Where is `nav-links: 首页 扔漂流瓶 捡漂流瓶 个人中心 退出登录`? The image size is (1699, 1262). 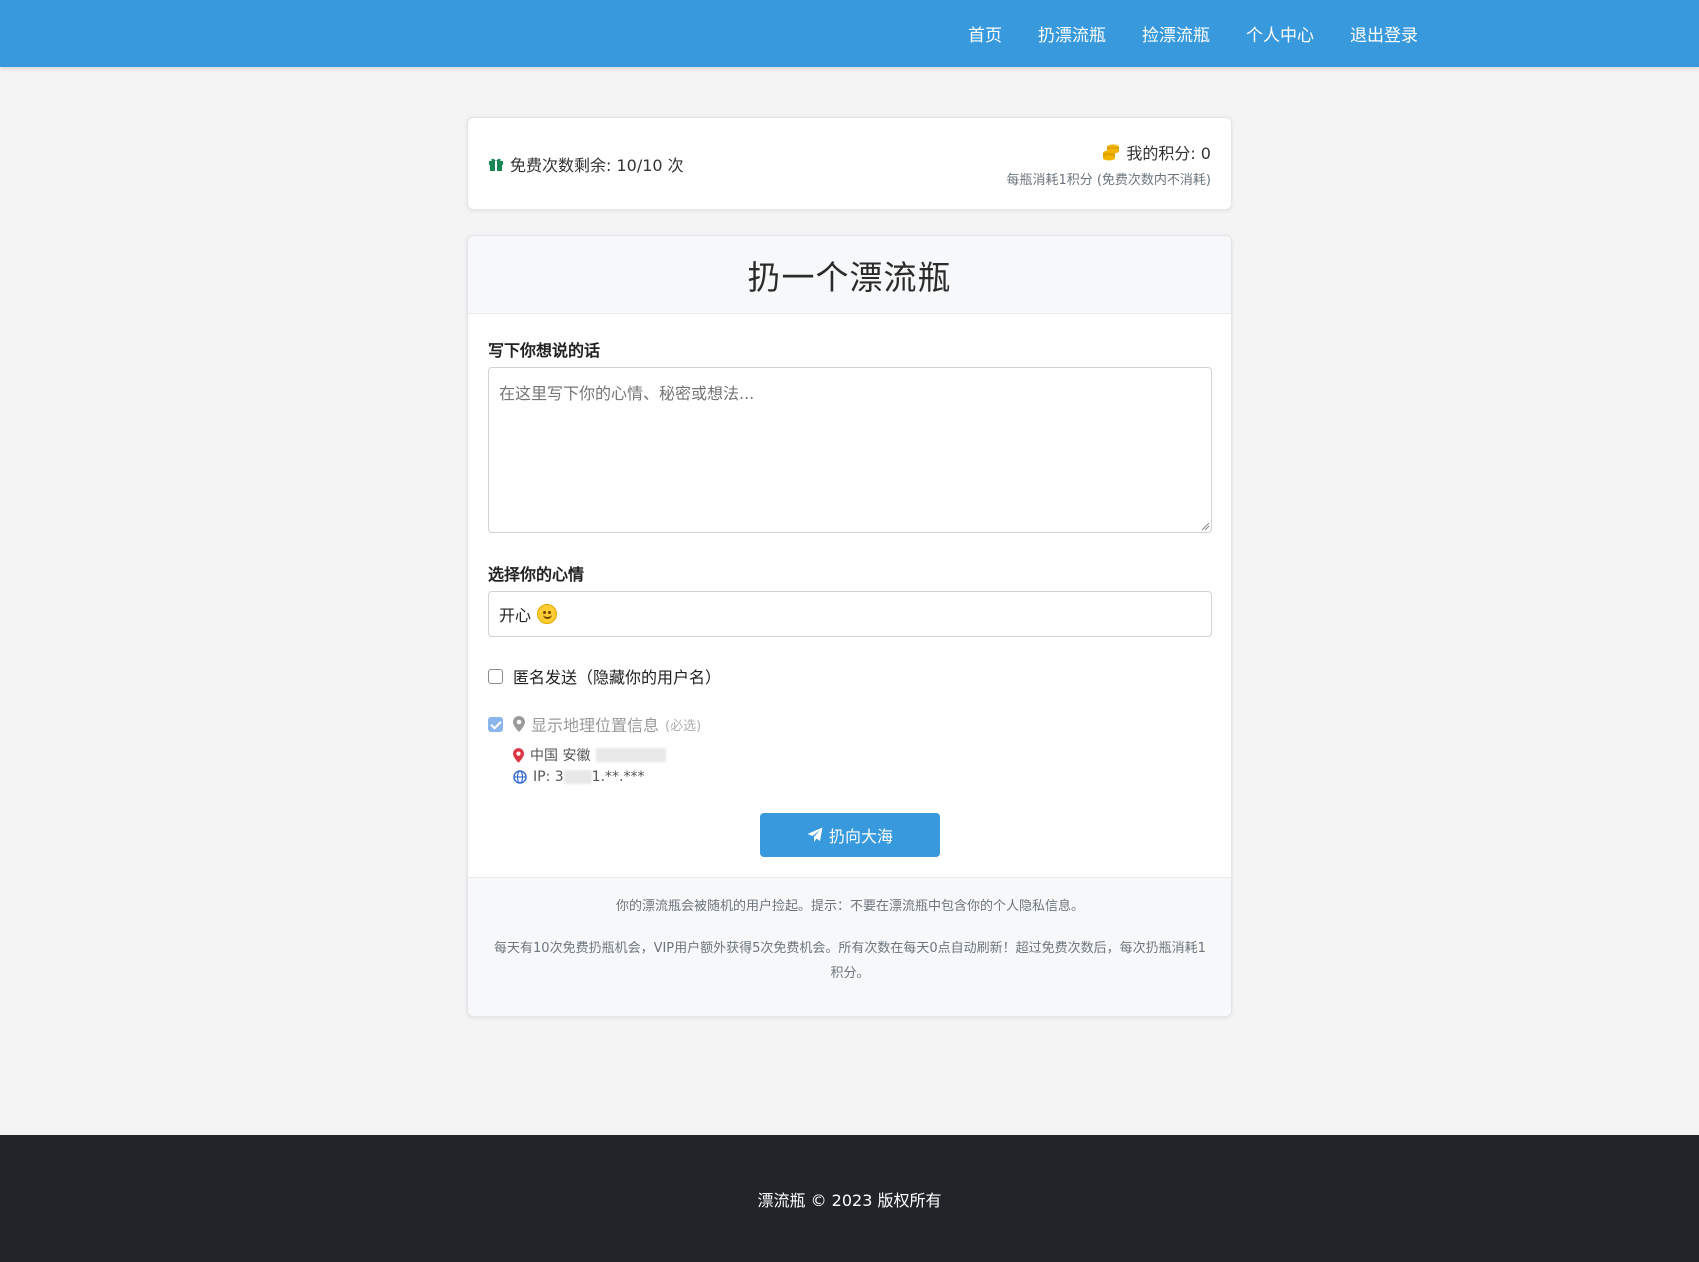
nav-links: 首页 扔漂流瓶 捡漂流瓶 个人中心 退出登录 is located at coordinates (1193, 33).